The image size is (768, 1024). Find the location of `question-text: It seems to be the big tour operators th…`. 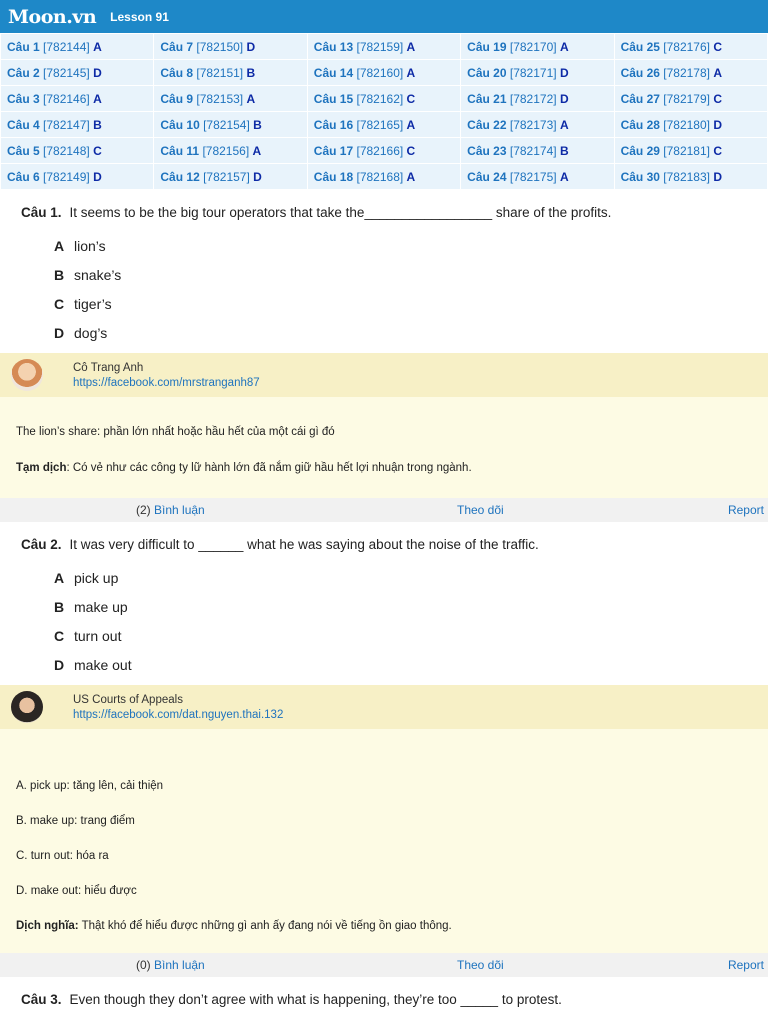

question-text: It seems to be the big tour operators th… is located at coordinates (340, 212).